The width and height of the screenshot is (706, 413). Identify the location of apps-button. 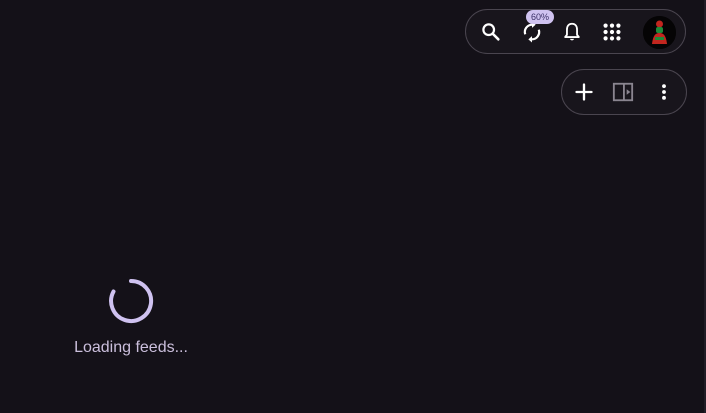
(612, 32).